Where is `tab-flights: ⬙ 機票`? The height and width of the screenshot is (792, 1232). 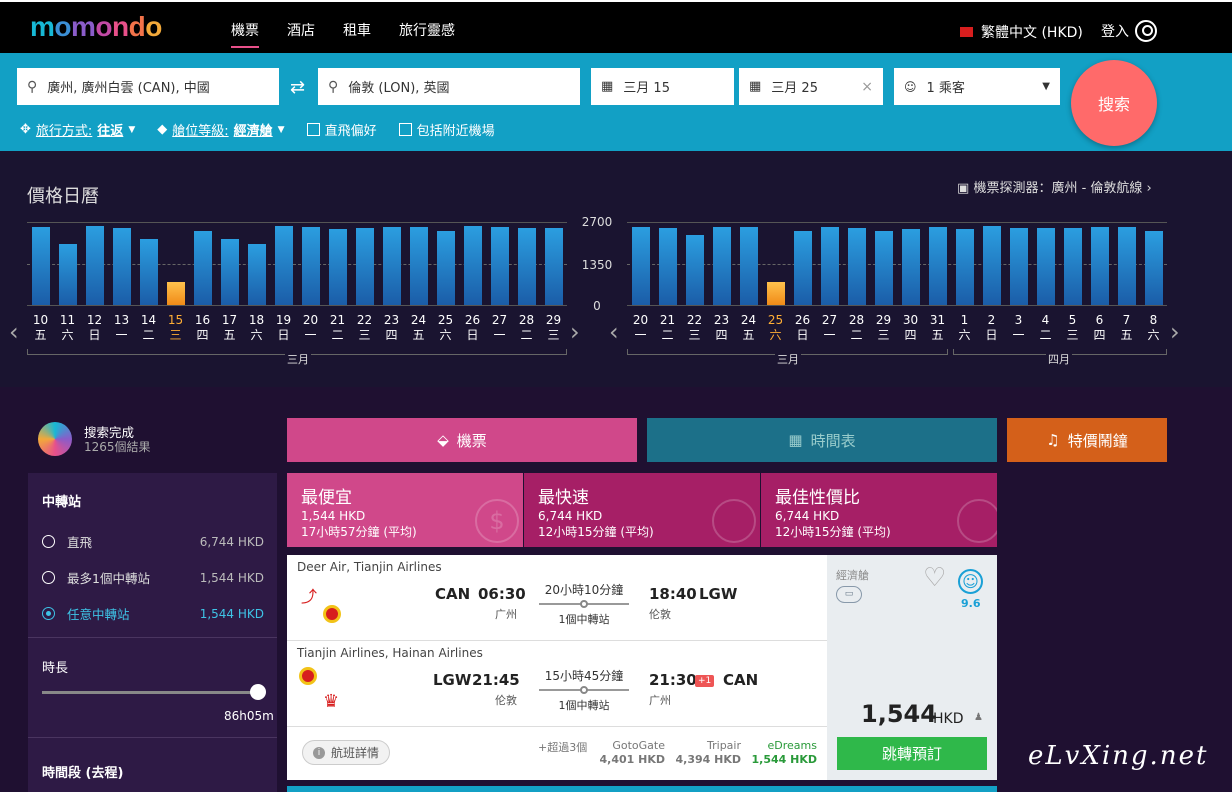
tab-flights: ⬙ 機票 is located at coordinates (462, 440).